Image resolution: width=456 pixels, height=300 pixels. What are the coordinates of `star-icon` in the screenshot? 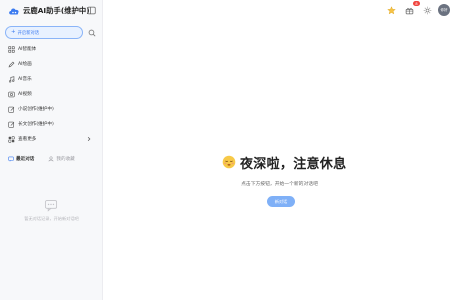 It's located at (391, 10).